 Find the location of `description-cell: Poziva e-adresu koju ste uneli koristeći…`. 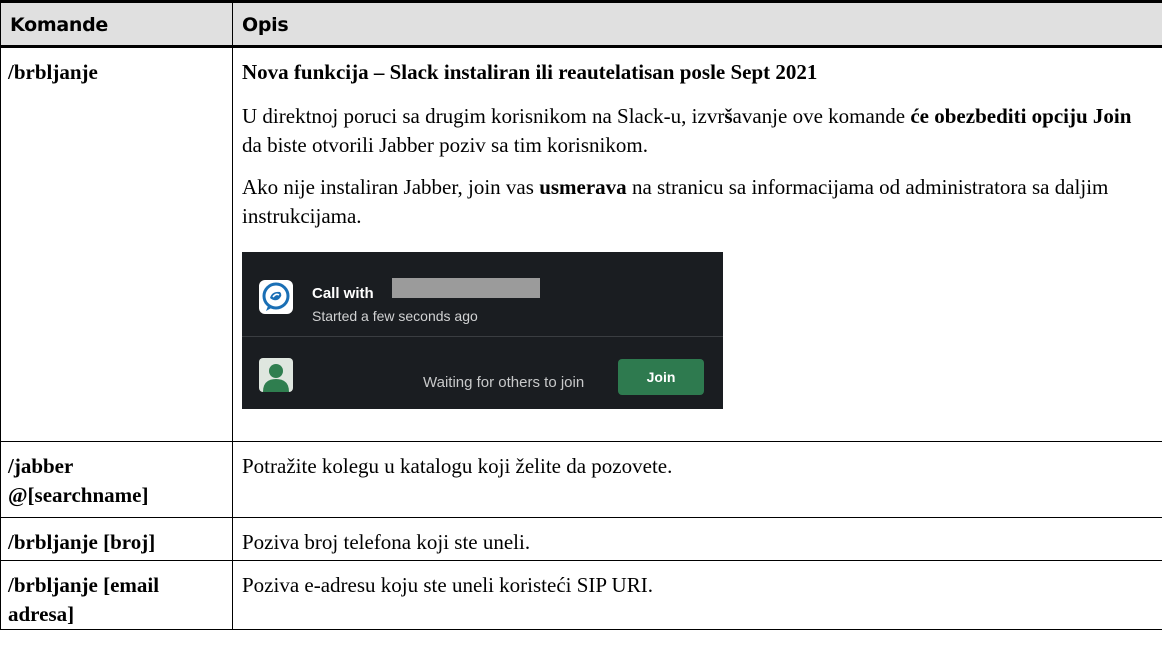

description-cell: Poziva e-adresu koju ste uneli koristeći… is located at coordinates (697, 595).